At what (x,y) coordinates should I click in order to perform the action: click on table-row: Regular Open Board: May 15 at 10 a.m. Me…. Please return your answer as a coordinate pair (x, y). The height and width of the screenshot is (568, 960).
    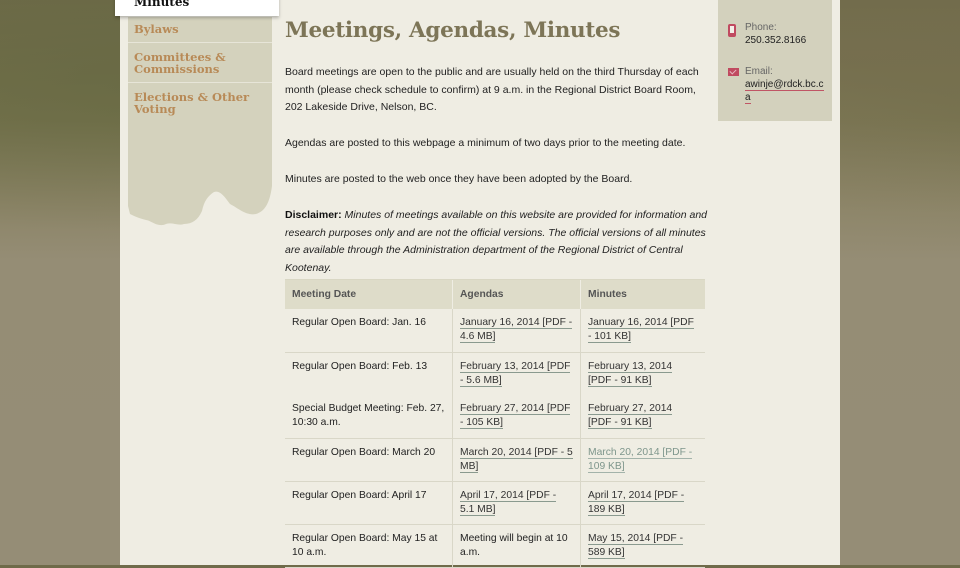
    Looking at the image, I should click on (495, 546).